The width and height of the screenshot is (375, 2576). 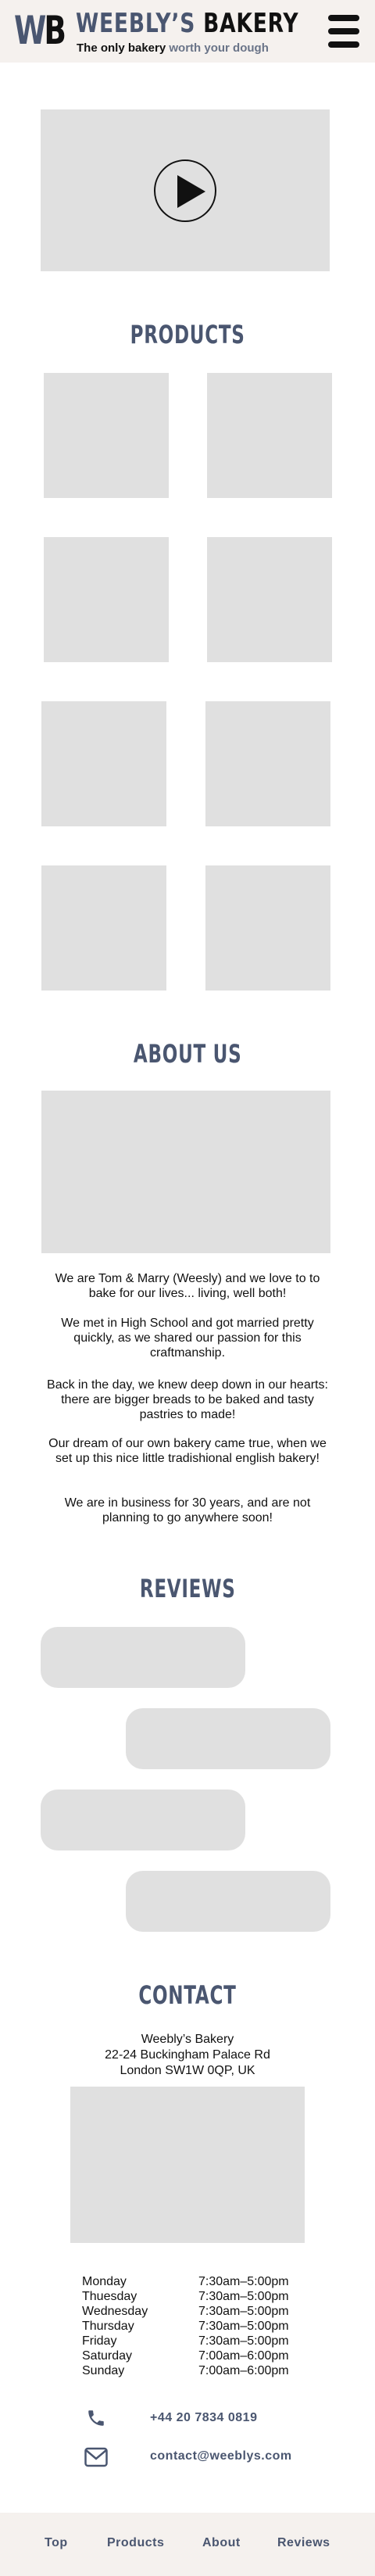 I want to click on hours-row: Friday 7:30am–5:00pm, so click(x=199, y=2341).